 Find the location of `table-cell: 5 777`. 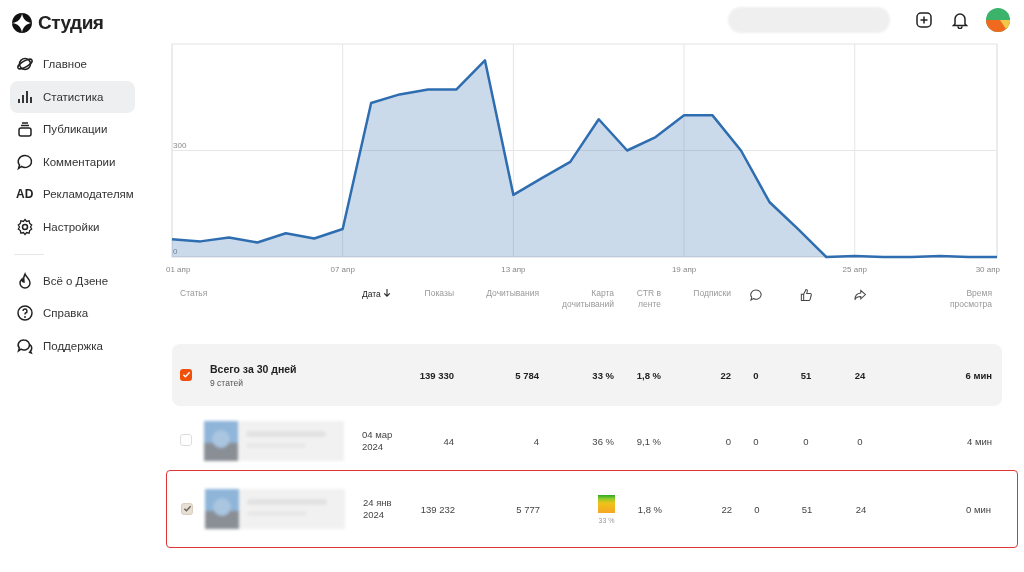

table-cell: 5 777 is located at coordinates (528, 509).